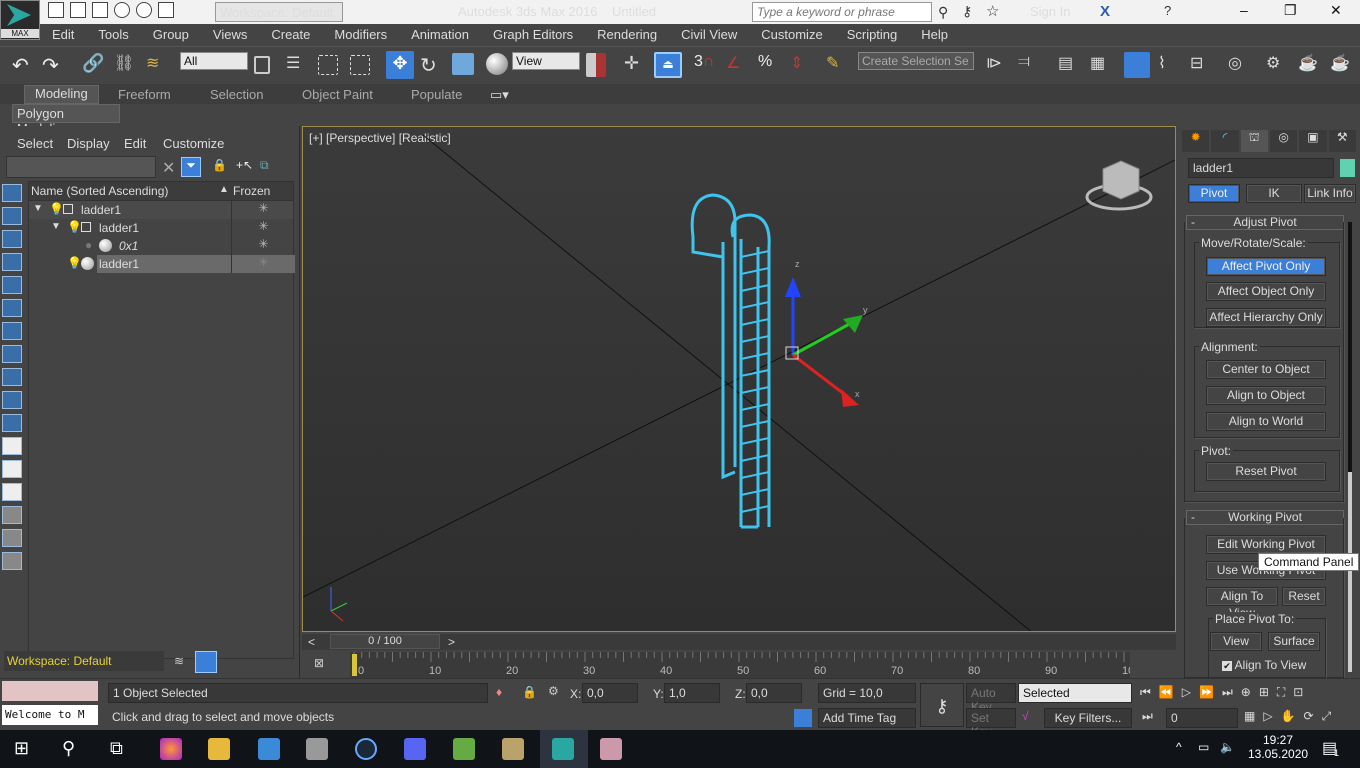 The width and height of the screenshot is (1360, 768). Describe the element at coordinates (1342, 65) in the screenshot. I see `render-production-icon: ☕` at that location.